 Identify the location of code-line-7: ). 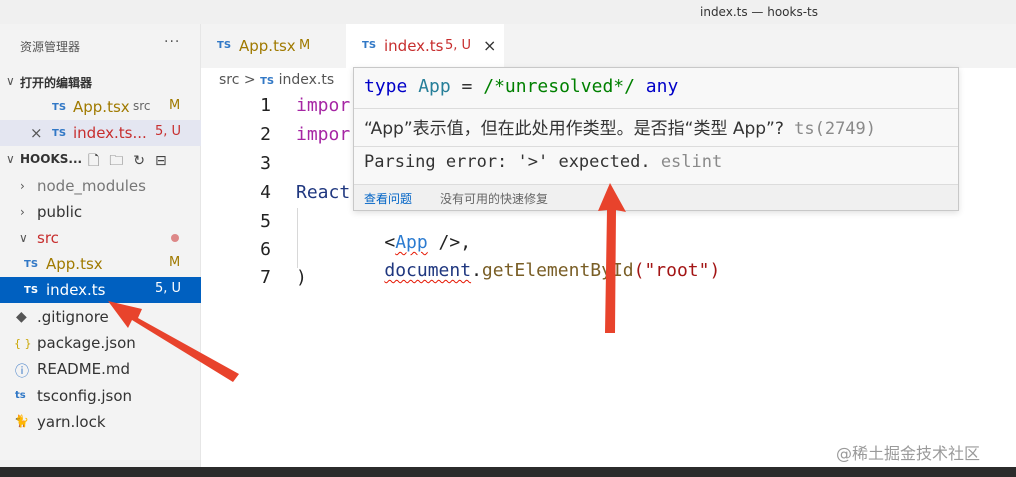
(301, 277).